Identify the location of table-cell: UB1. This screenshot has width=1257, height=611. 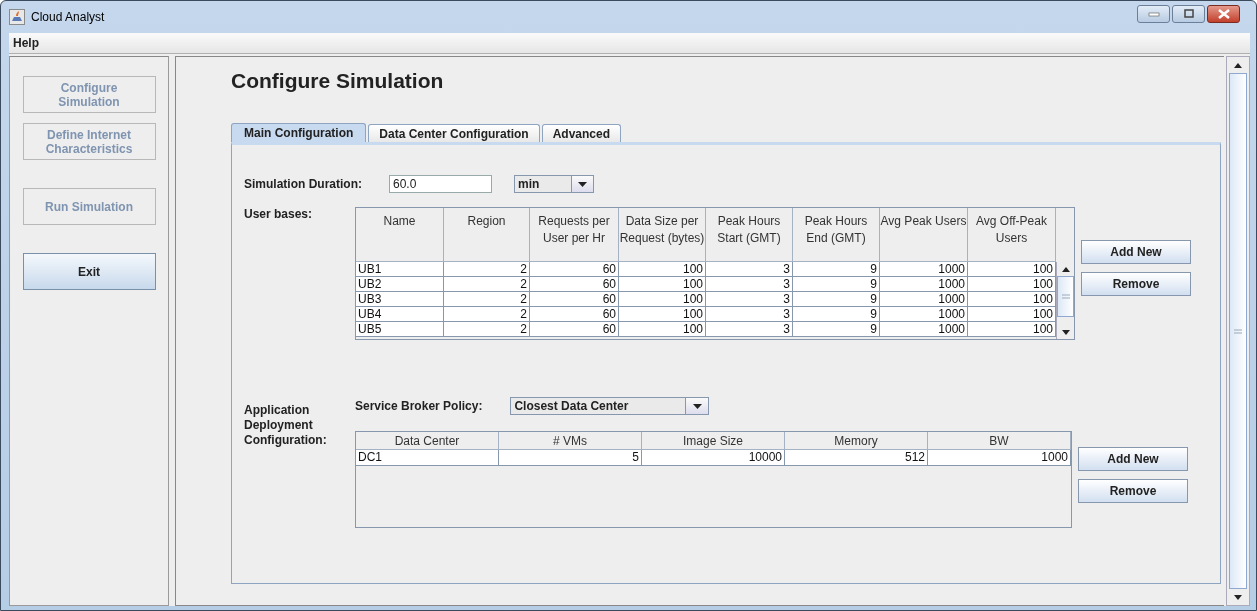
(400, 269).